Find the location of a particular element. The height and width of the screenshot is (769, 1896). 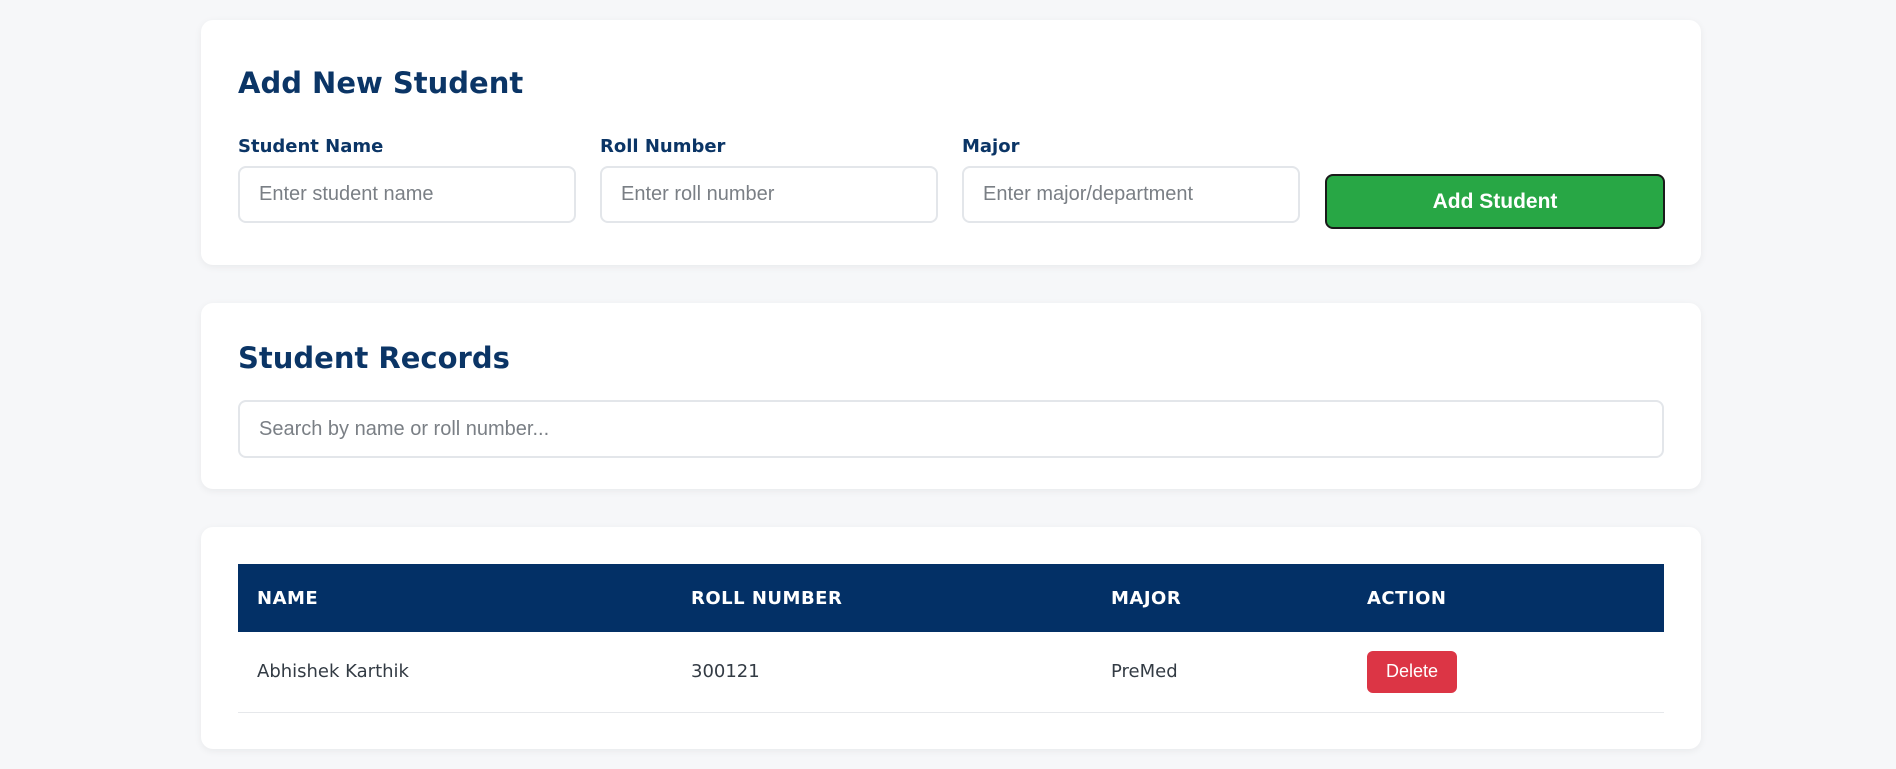

cell-major: PreMed is located at coordinates (1220, 672).